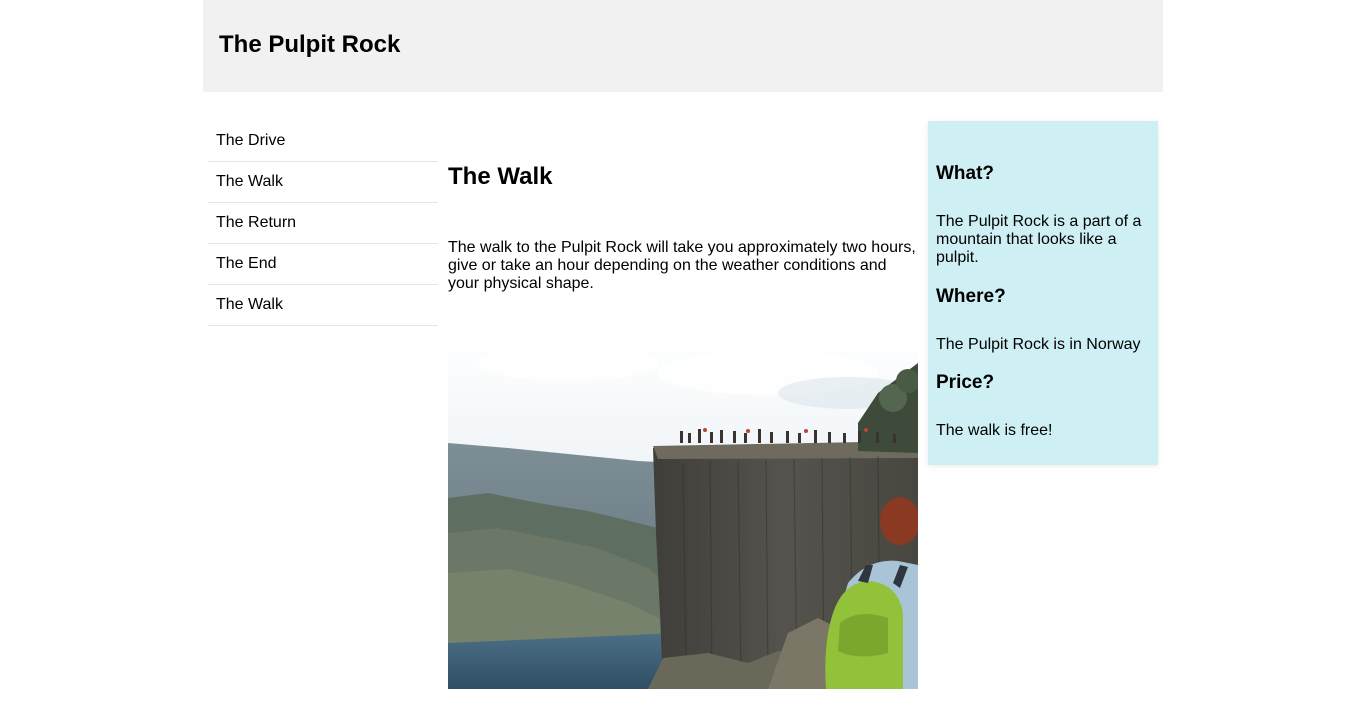  I want to click on aside-text-price: The walk is free!, so click(994, 430).